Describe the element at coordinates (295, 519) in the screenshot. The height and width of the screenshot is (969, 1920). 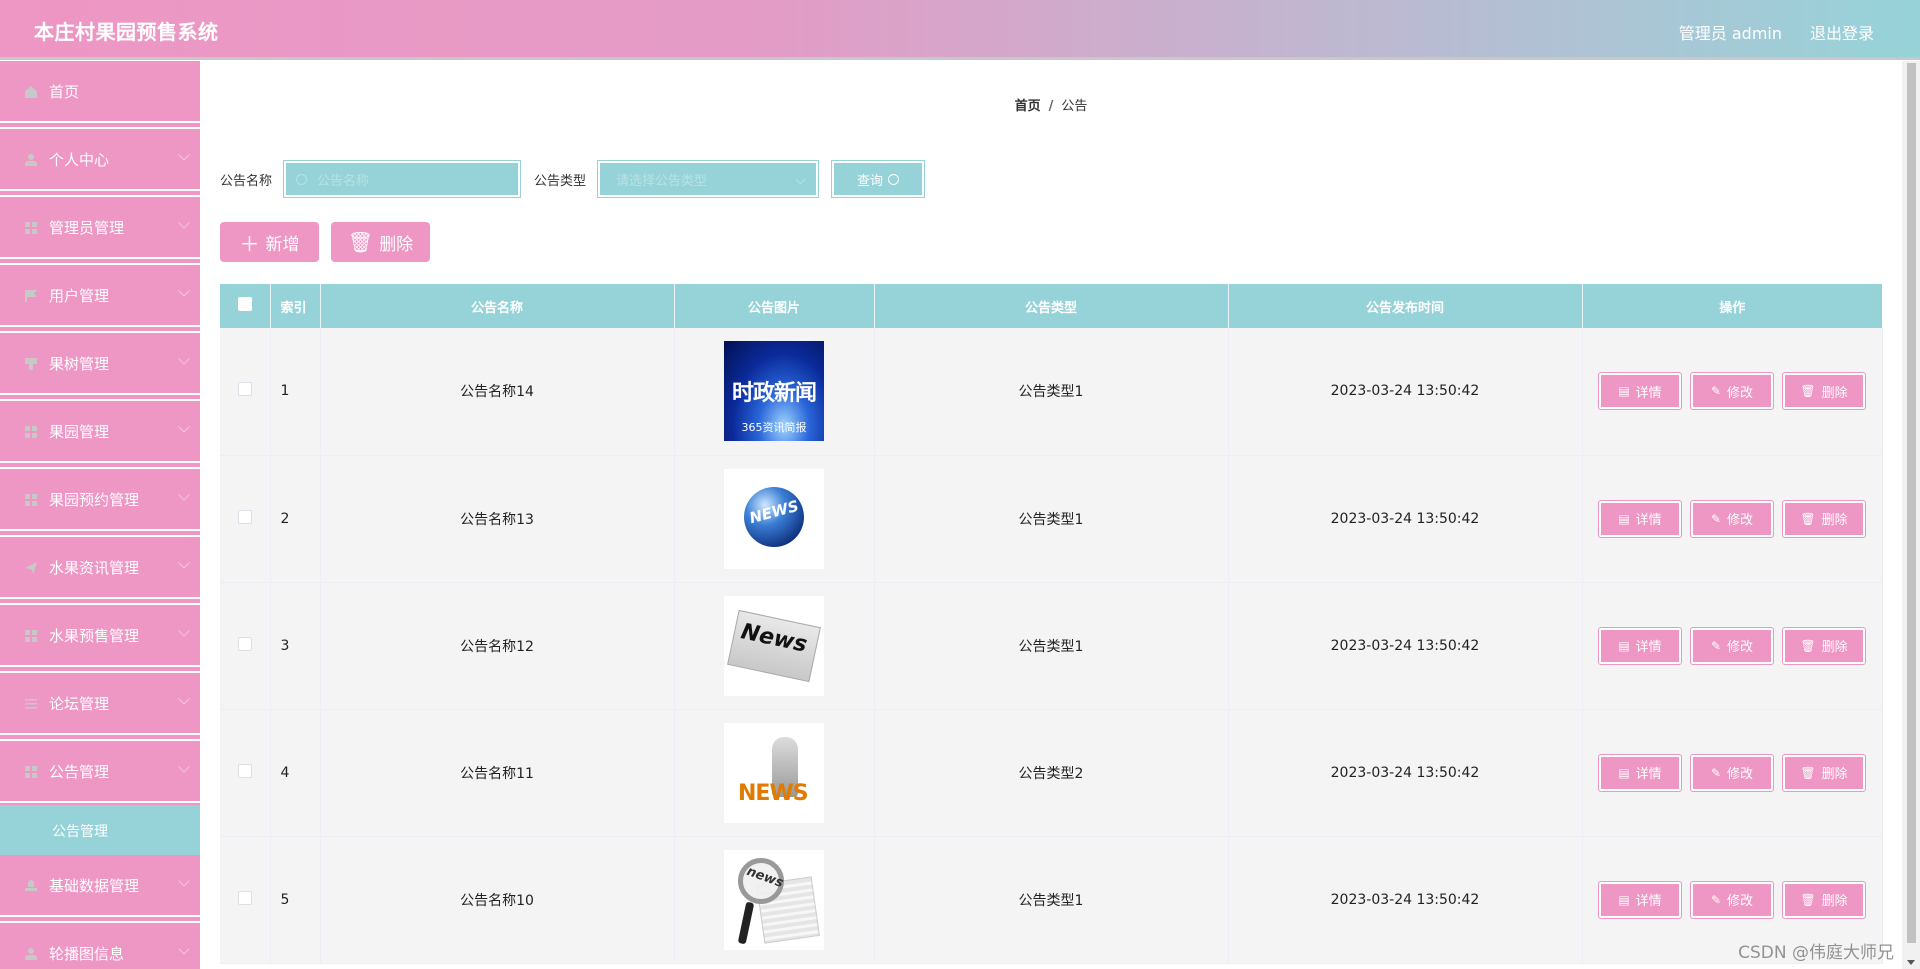
I see `row-index: 2` at that location.